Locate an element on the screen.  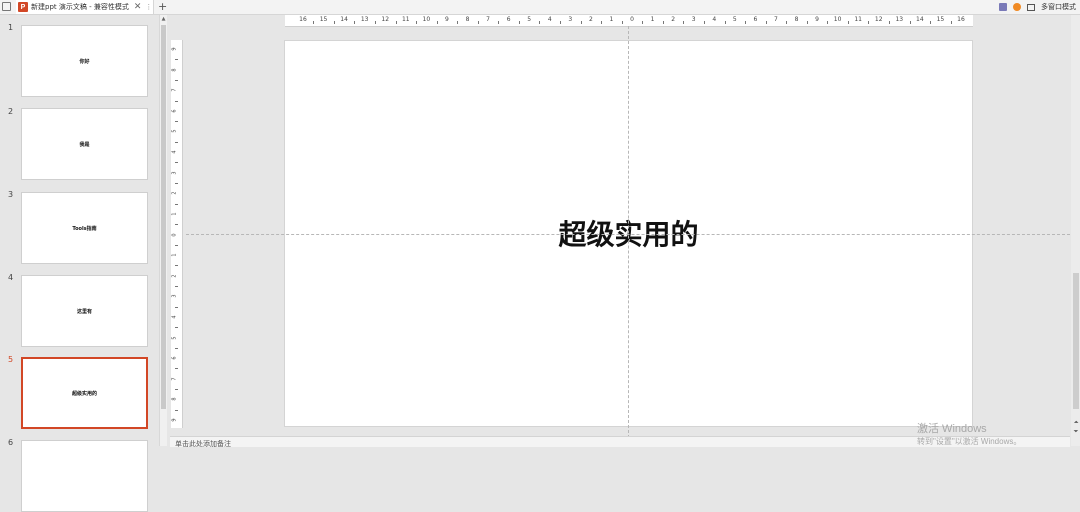
slide-thumbnail-3: Tools指南 is located at coordinates (84, 228).